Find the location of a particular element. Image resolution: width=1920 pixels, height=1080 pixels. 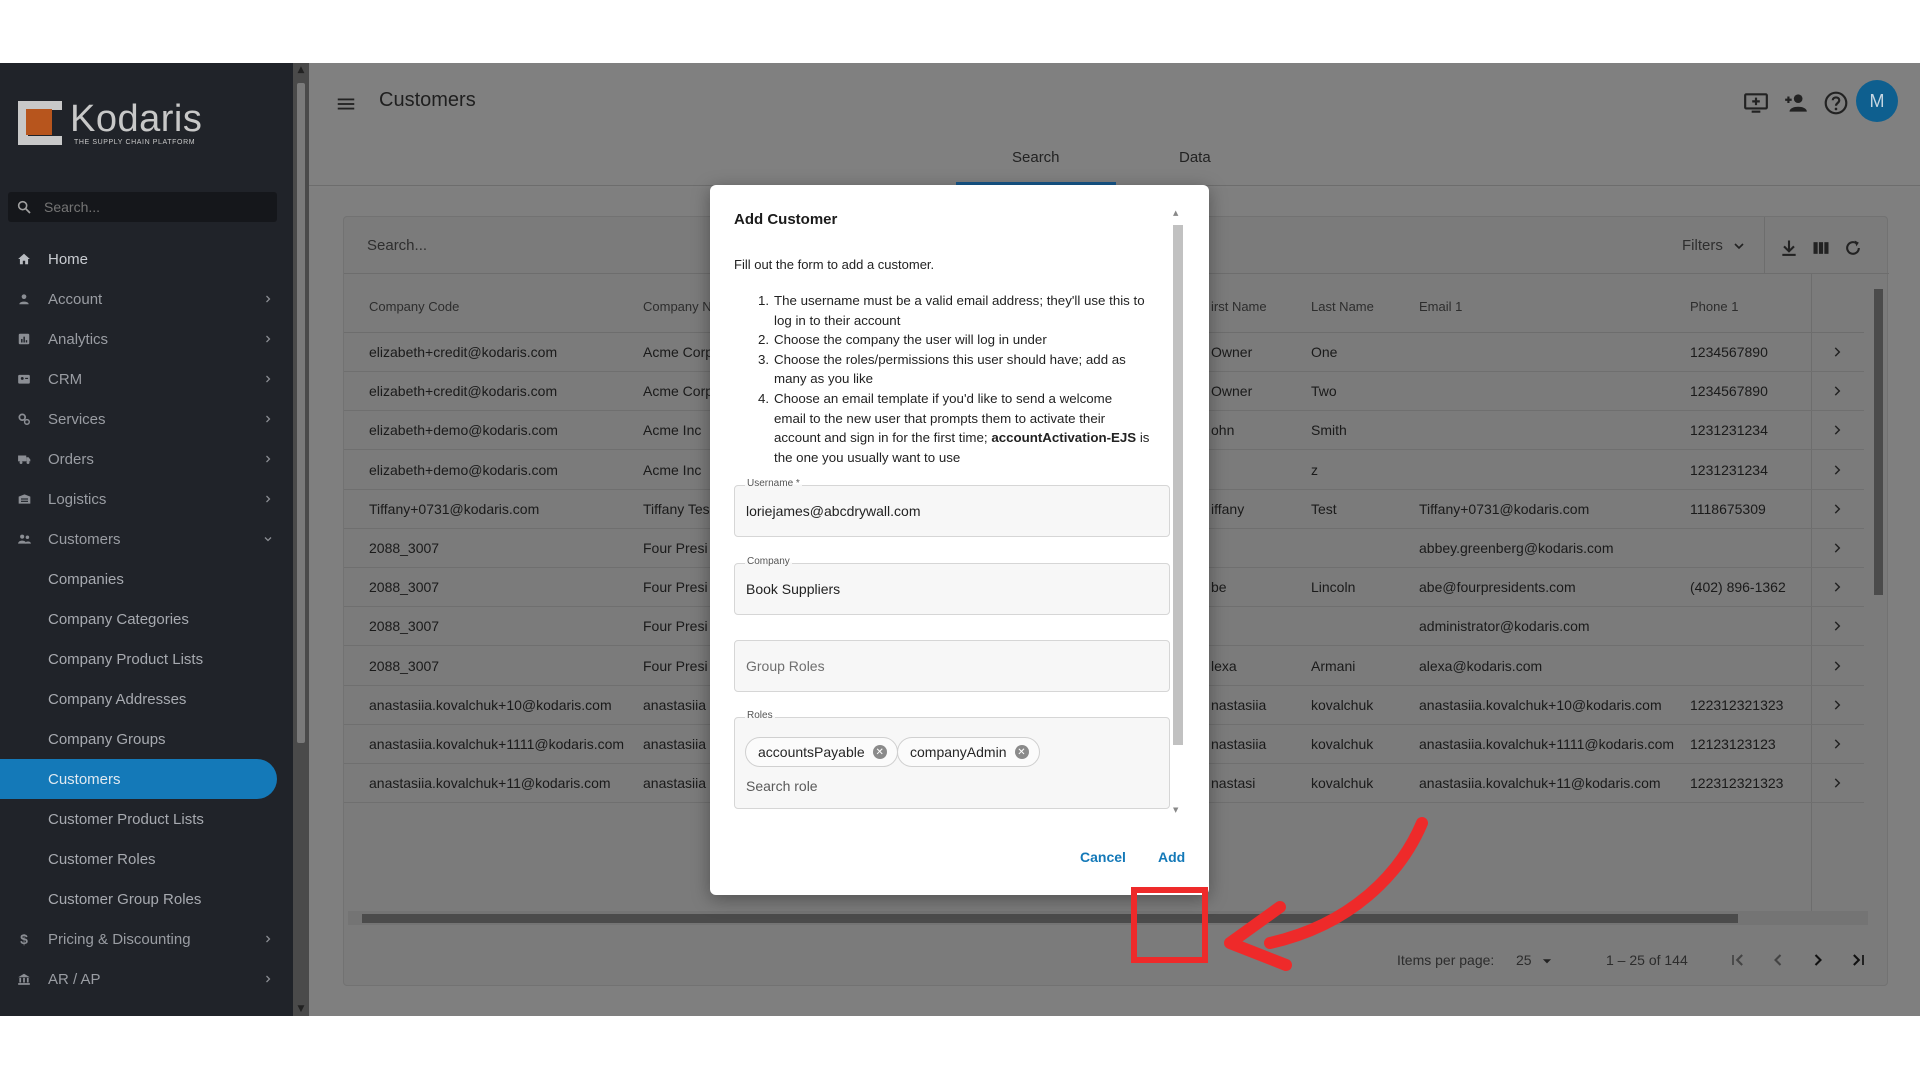

role-chip: companyAdmin ✕ is located at coordinates (968, 752).